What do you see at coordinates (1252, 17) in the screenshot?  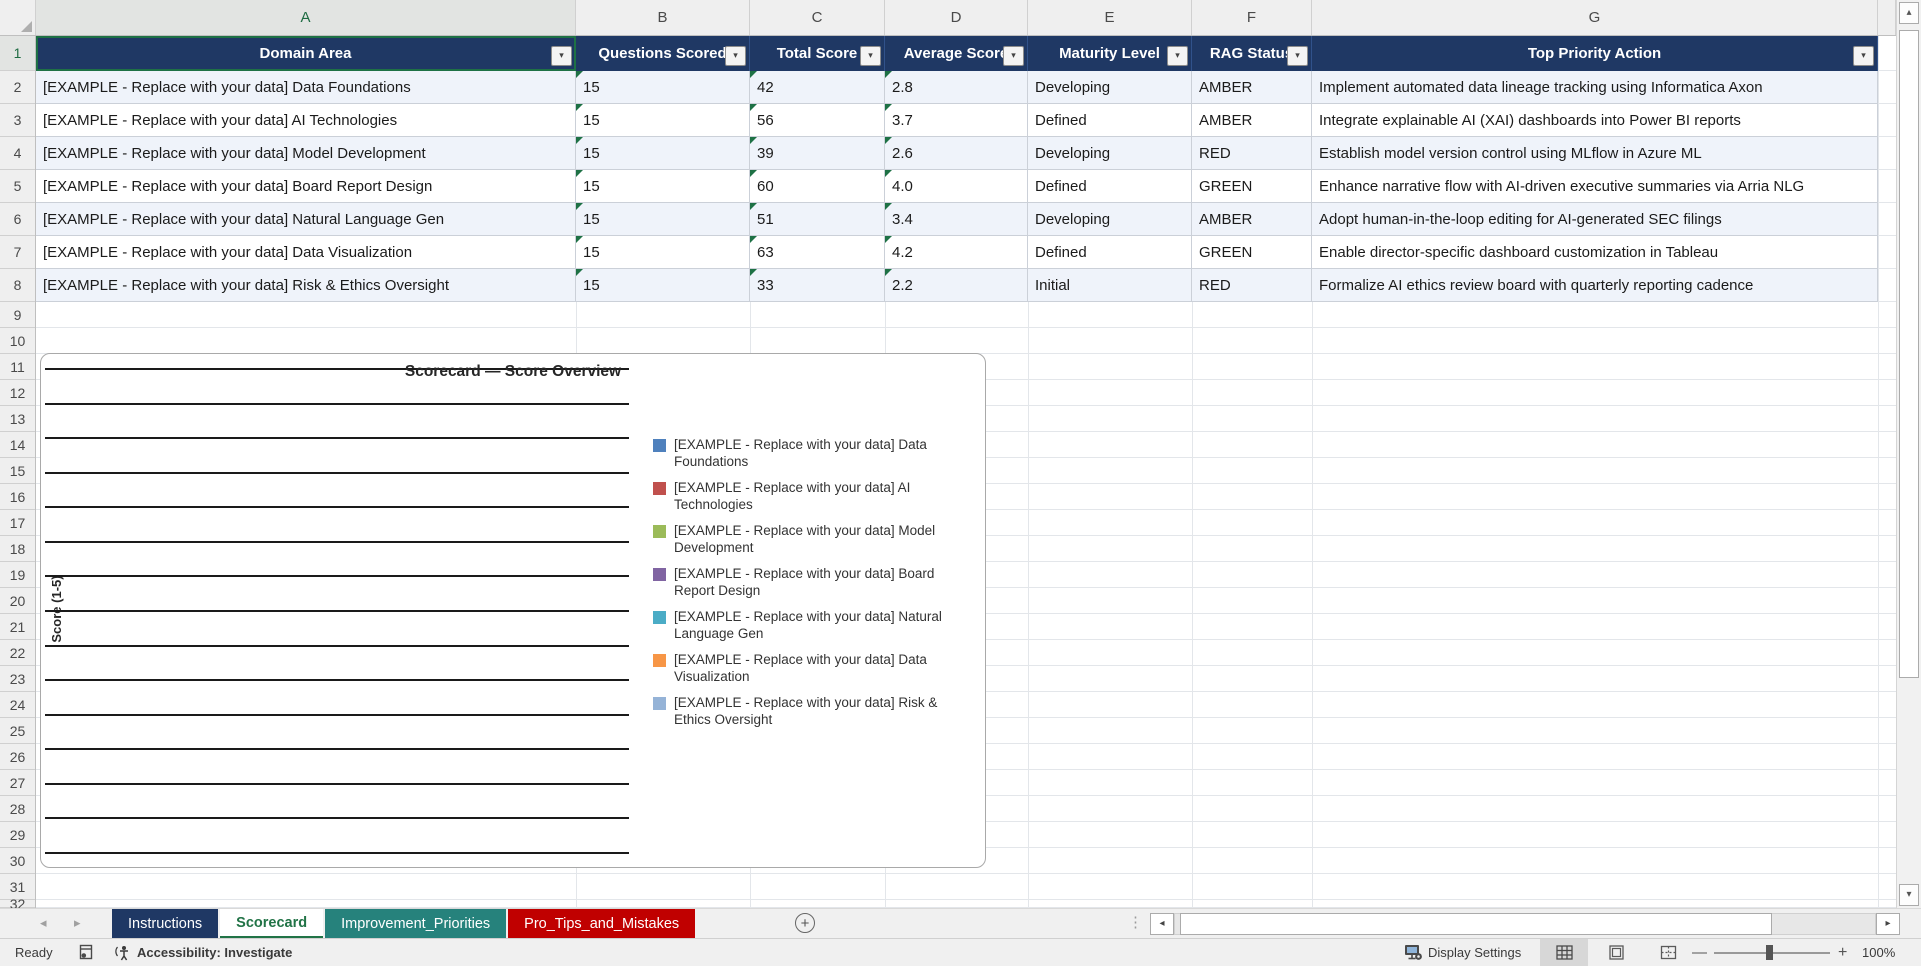 I see `column-header-f: F` at bounding box center [1252, 17].